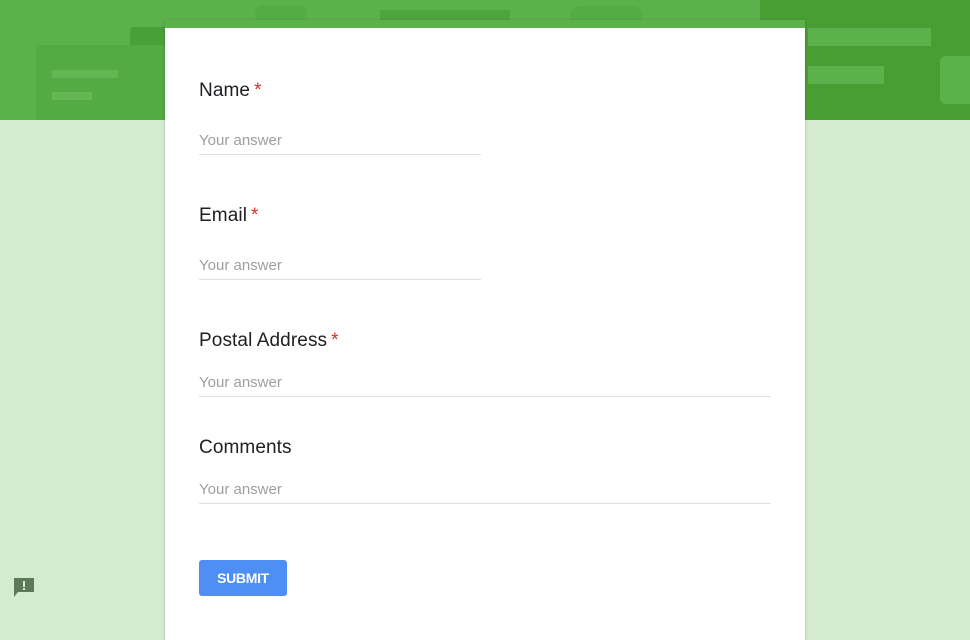  I want to click on question-email: Email *, so click(340, 242).